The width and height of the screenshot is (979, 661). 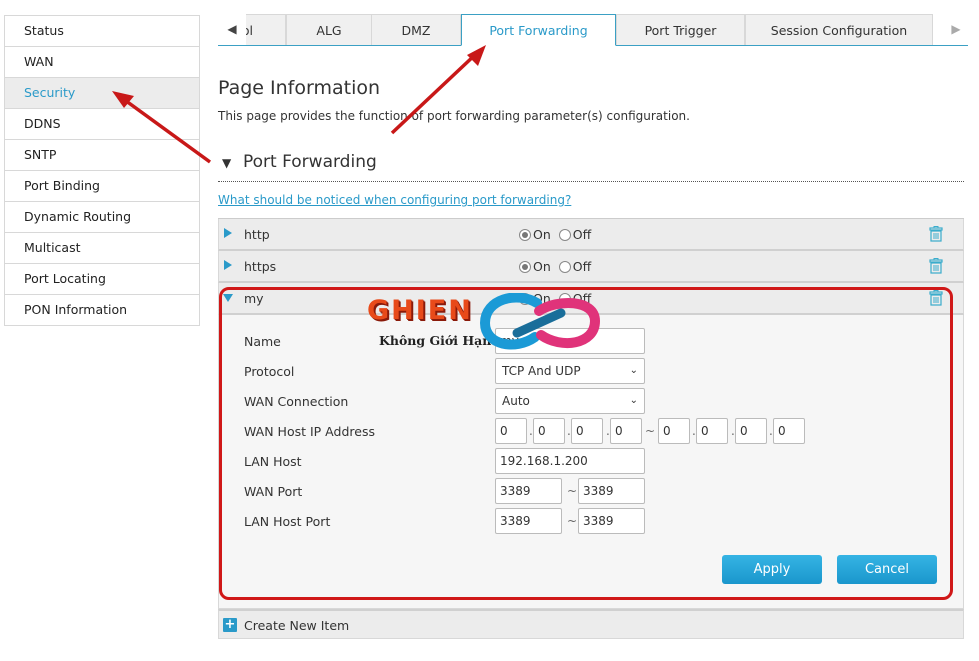 I want to click on protocol-select: TCP And UDP ⌄, so click(x=570, y=371).